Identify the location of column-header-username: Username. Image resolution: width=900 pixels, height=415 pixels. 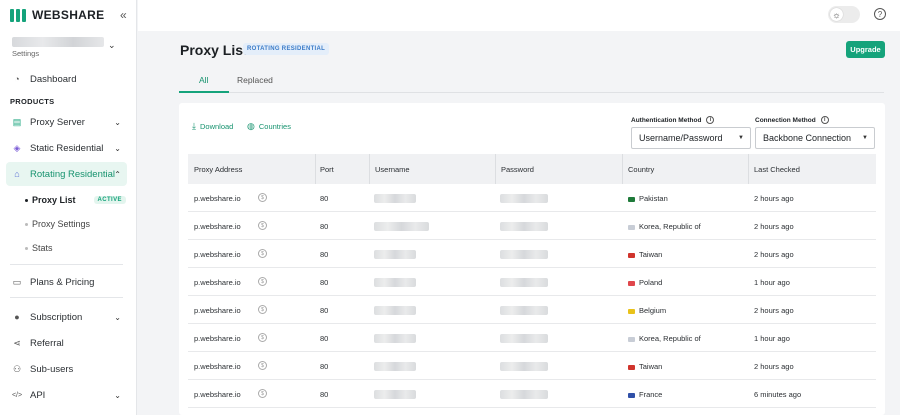
(392, 169).